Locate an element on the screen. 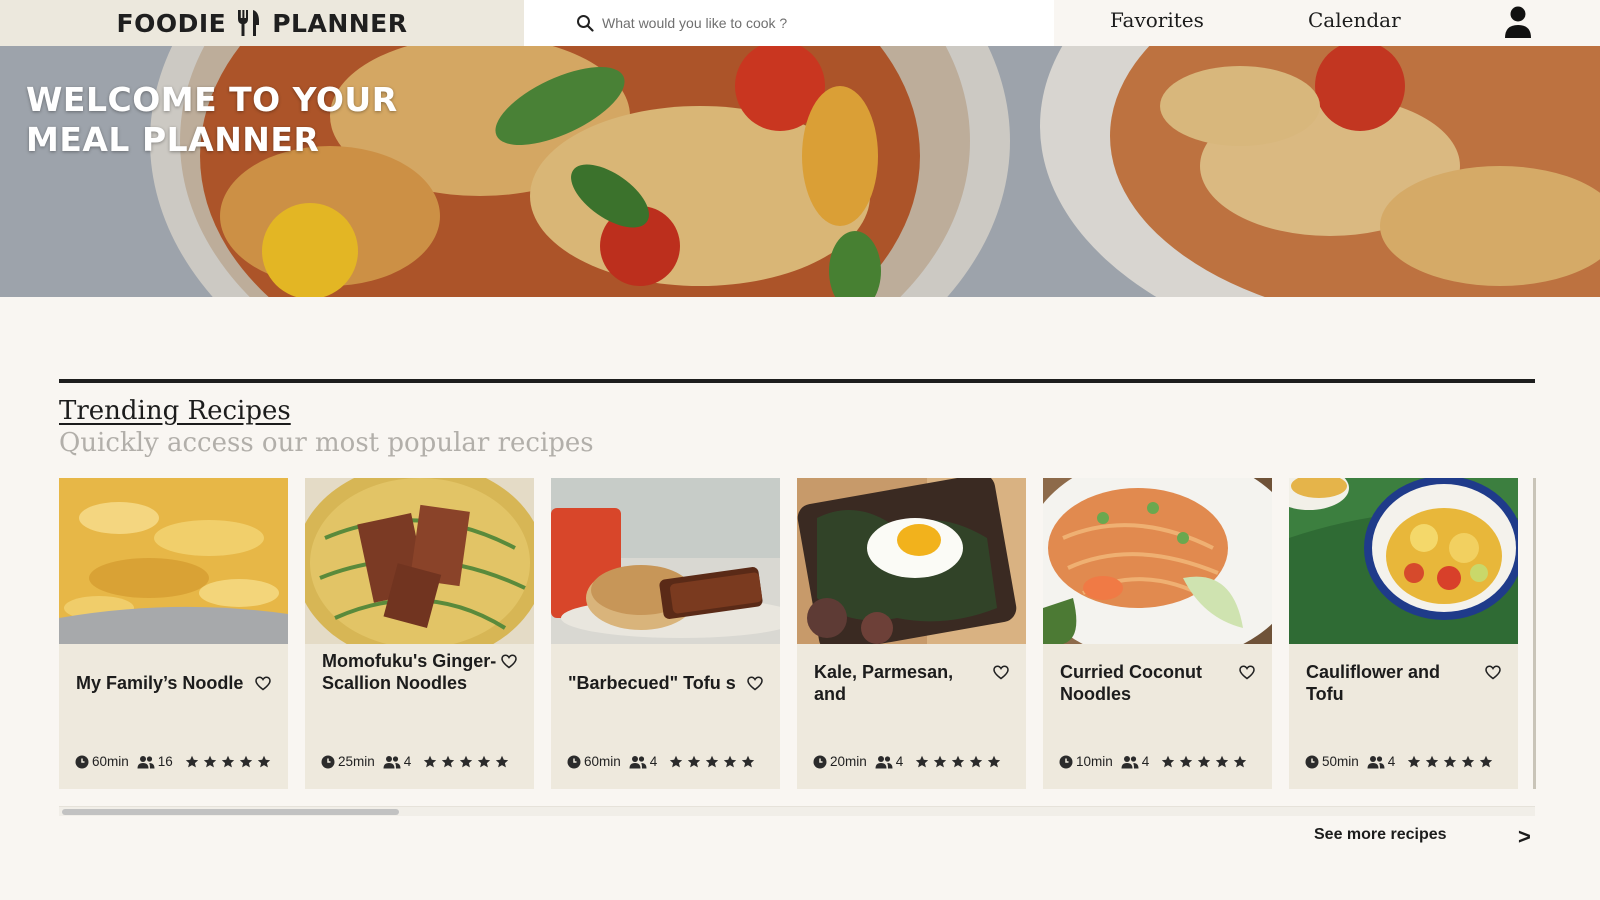 Image resolution: width=1600 pixels, height=900 pixels. recipe-card: "Barbecued" Tofu s 60min 4 is located at coordinates (665, 633).